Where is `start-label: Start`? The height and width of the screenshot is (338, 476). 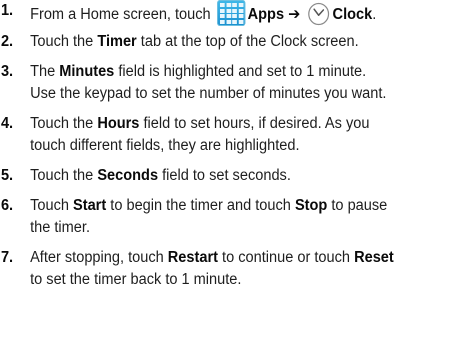 start-label: Start is located at coordinates (90, 205).